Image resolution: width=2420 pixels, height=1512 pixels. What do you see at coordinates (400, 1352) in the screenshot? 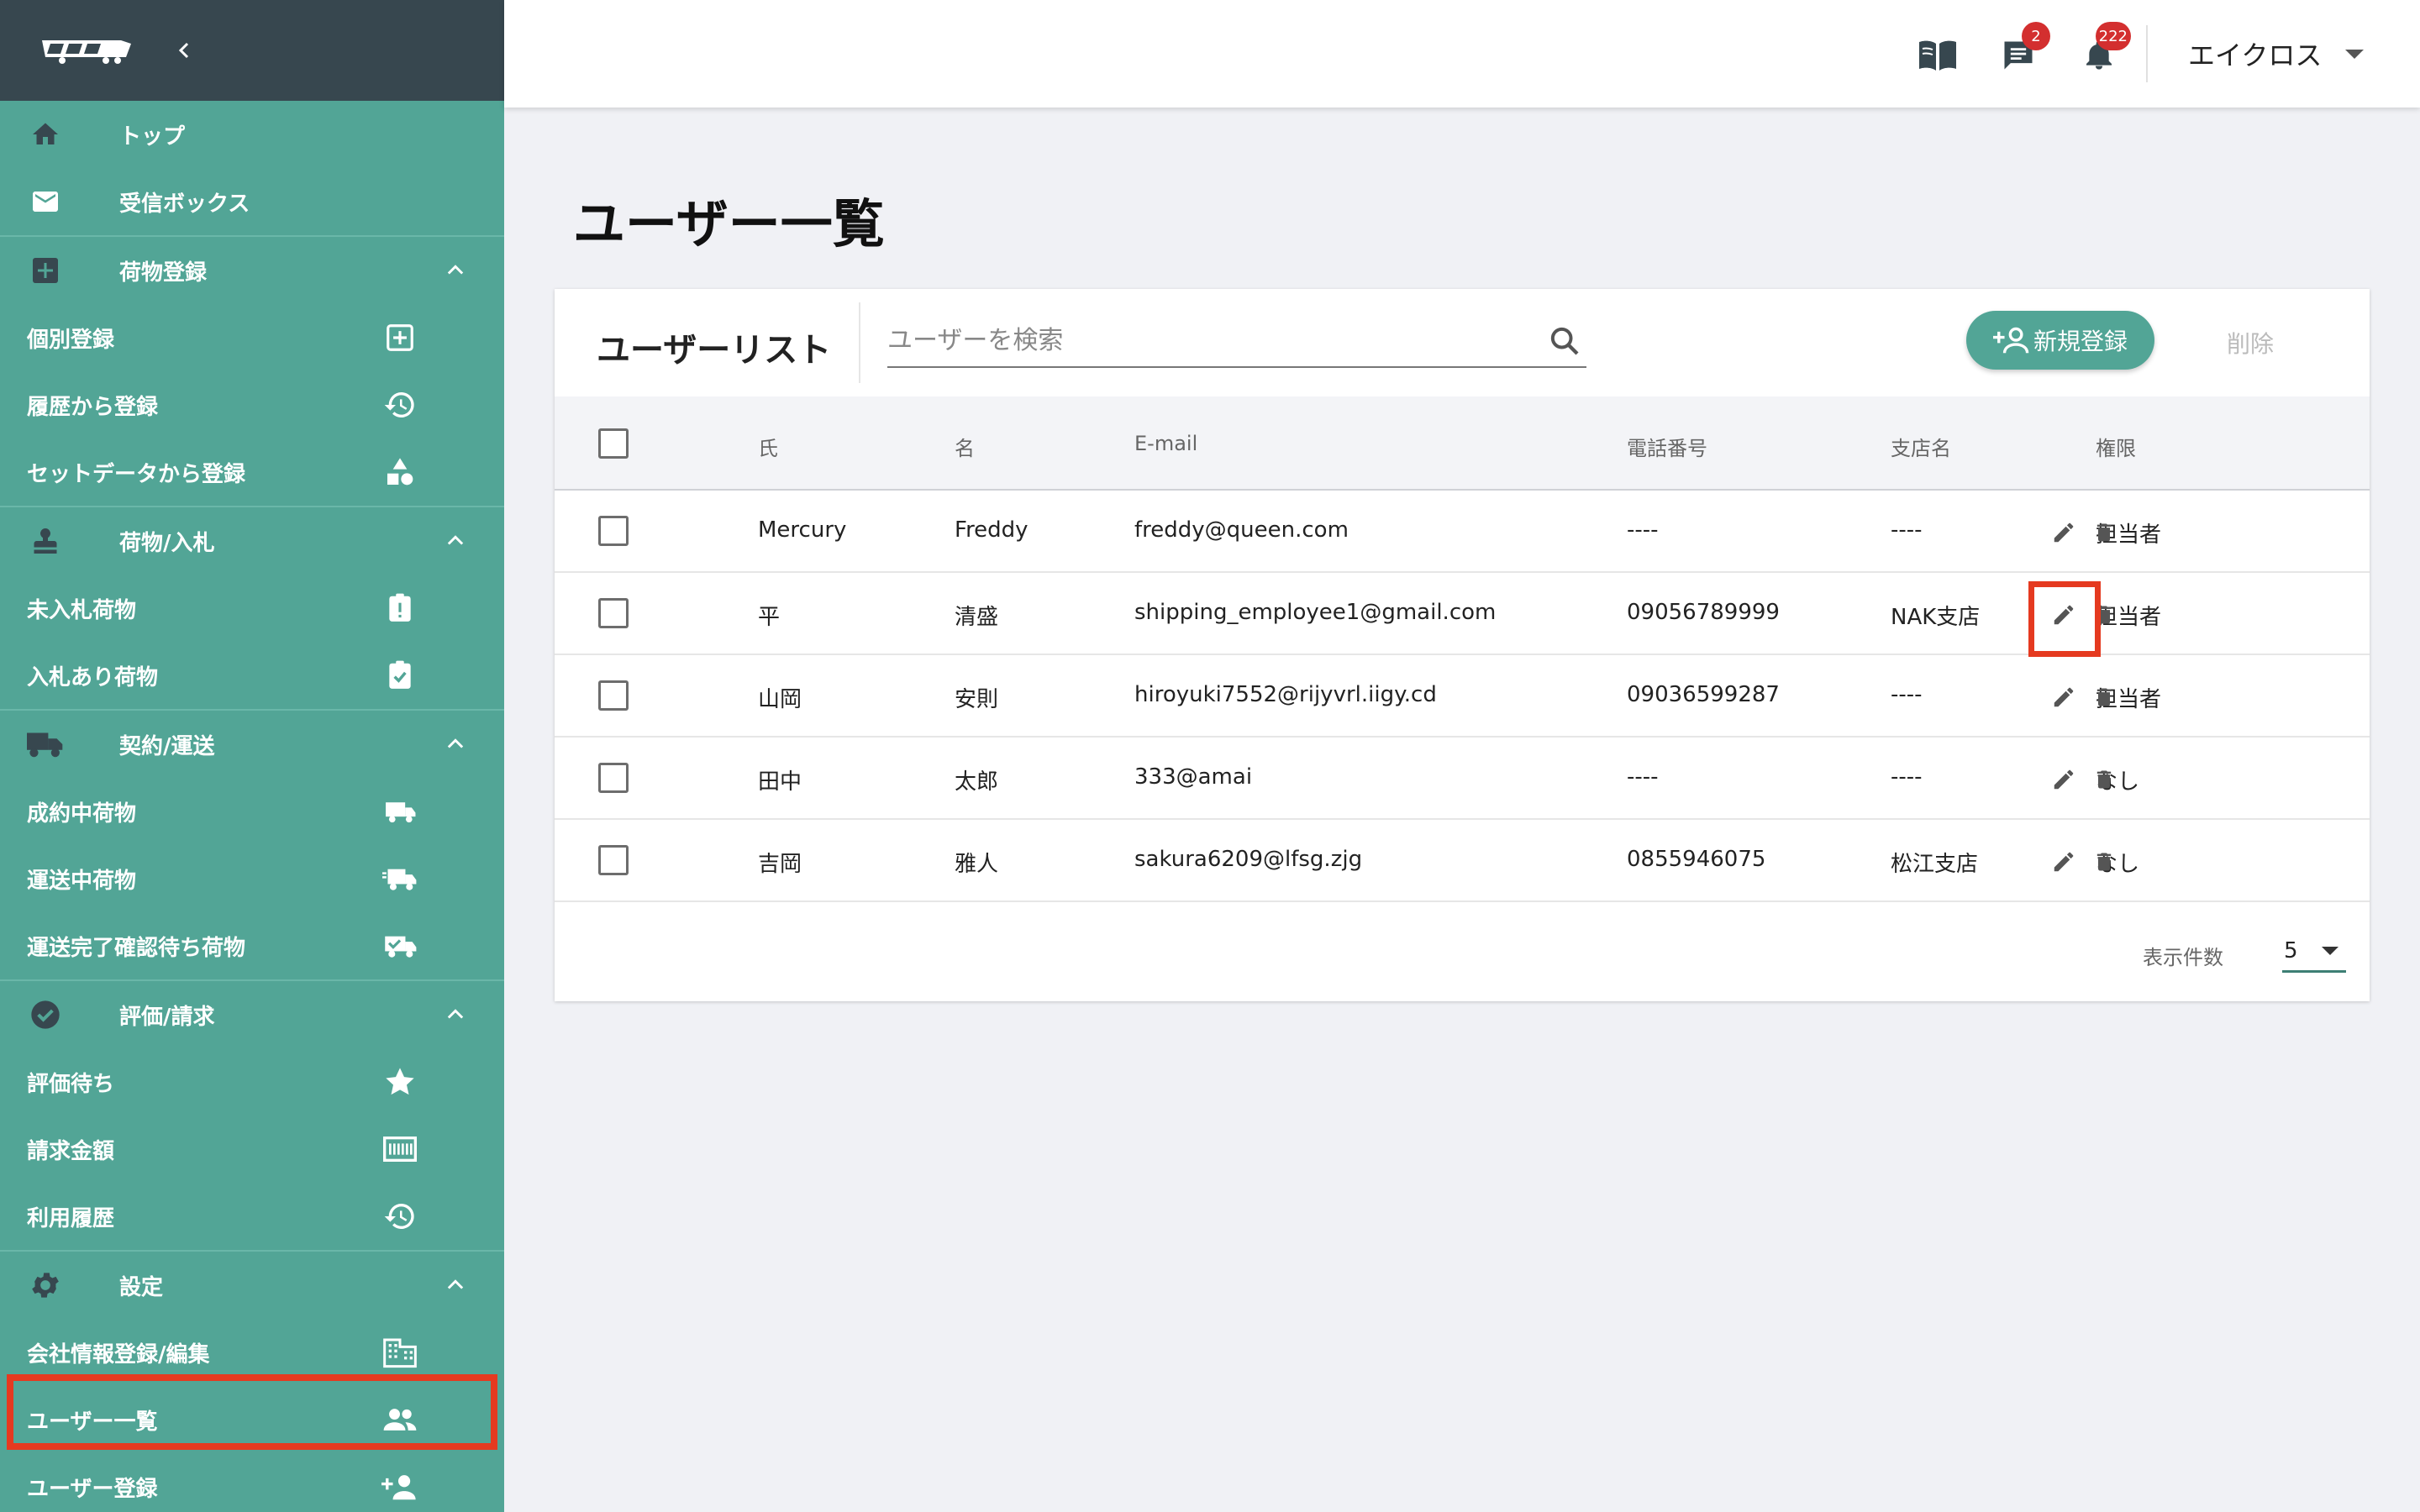
I see `building-icon` at bounding box center [400, 1352].